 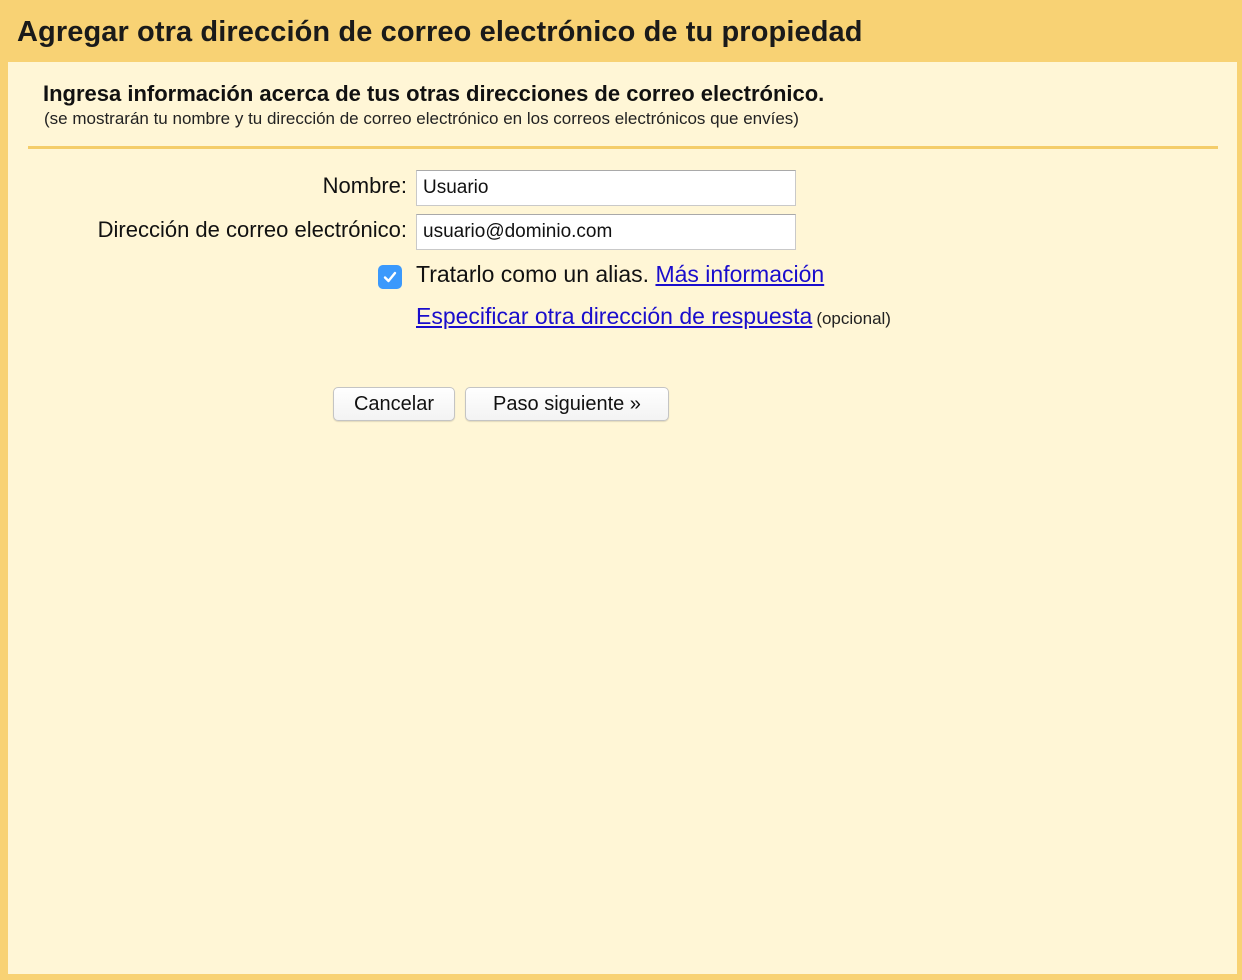 I want to click on checkmark-icon, so click(x=390, y=277).